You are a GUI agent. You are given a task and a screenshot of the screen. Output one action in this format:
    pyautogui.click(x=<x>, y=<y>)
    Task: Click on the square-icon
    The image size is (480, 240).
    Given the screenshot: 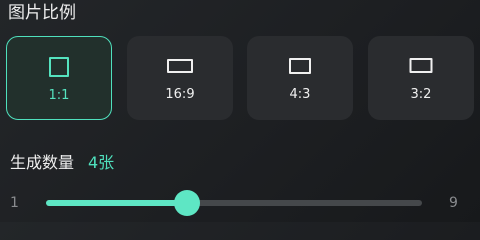 What is the action you would take?
    pyautogui.click(x=59, y=67)
    